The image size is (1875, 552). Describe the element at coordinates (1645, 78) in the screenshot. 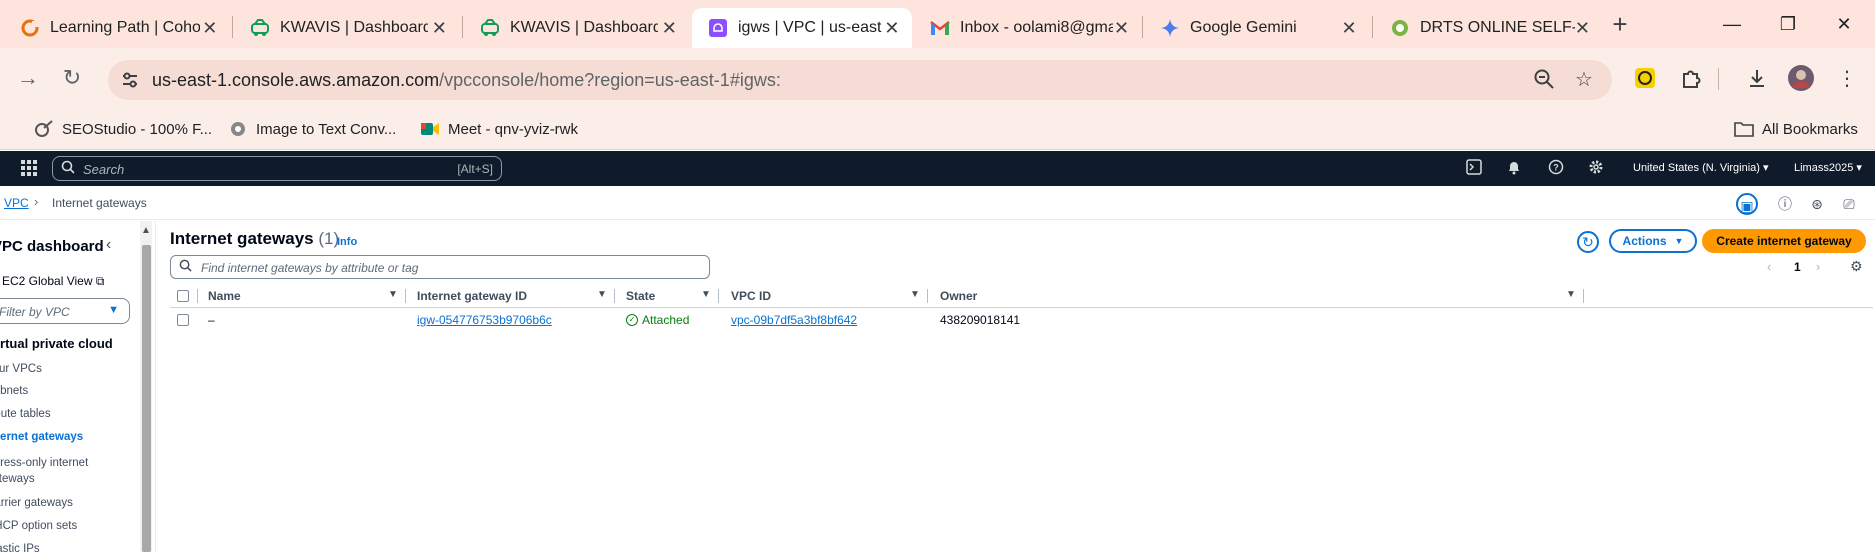

I see `extension-icon` at that location.